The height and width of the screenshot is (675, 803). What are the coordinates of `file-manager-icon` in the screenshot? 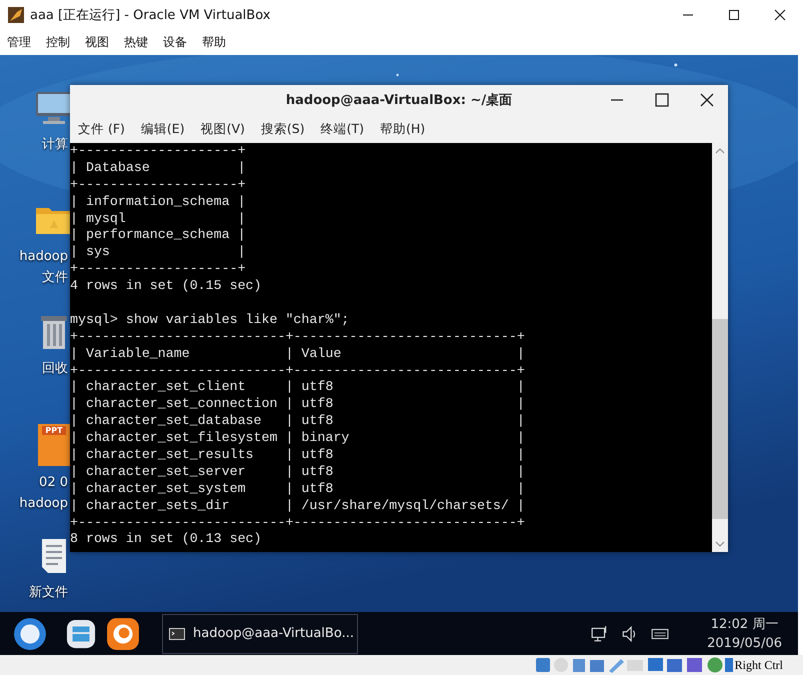 It's located at (81, 633).